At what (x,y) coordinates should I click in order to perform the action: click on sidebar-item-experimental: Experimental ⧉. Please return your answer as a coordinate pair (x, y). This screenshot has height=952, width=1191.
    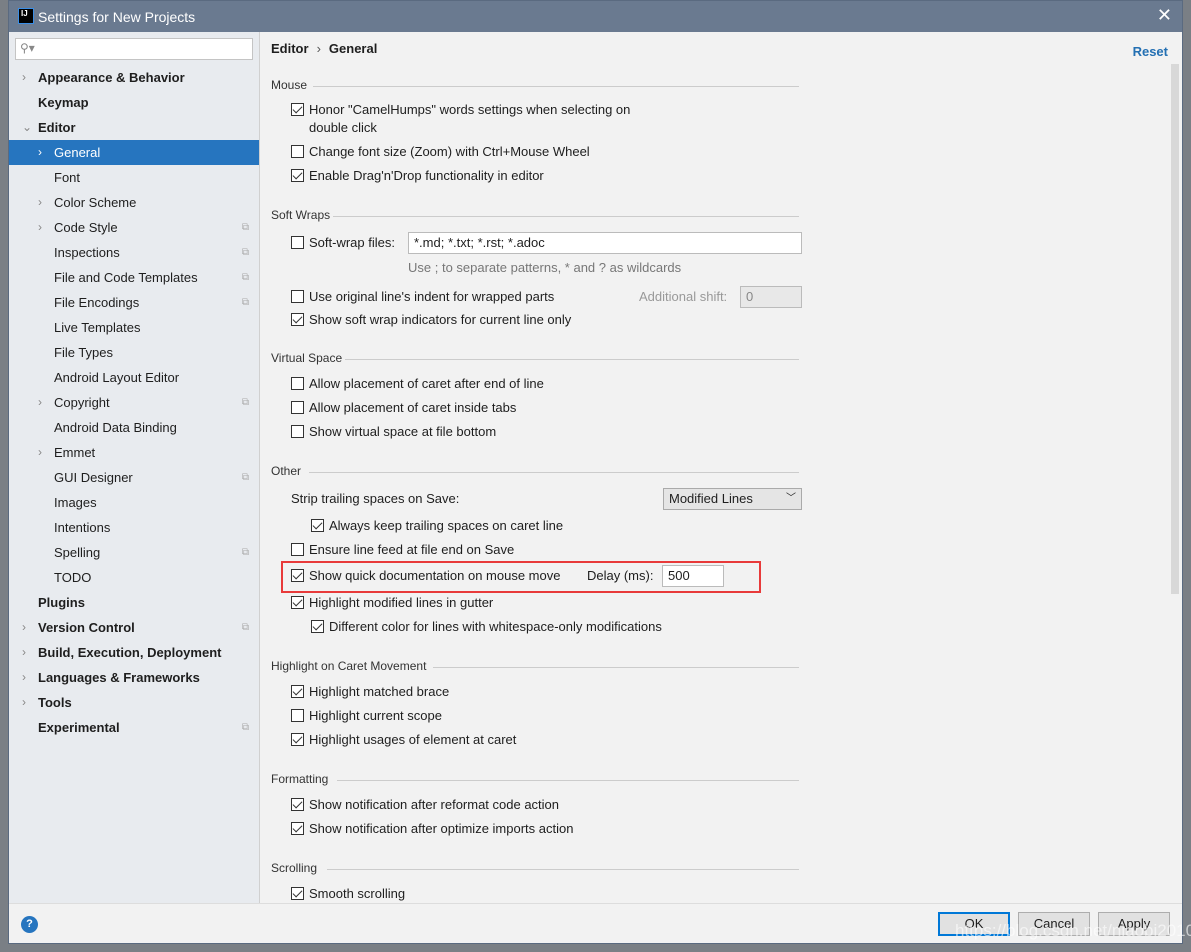
    Looking at the image, I should click on (134, 727).